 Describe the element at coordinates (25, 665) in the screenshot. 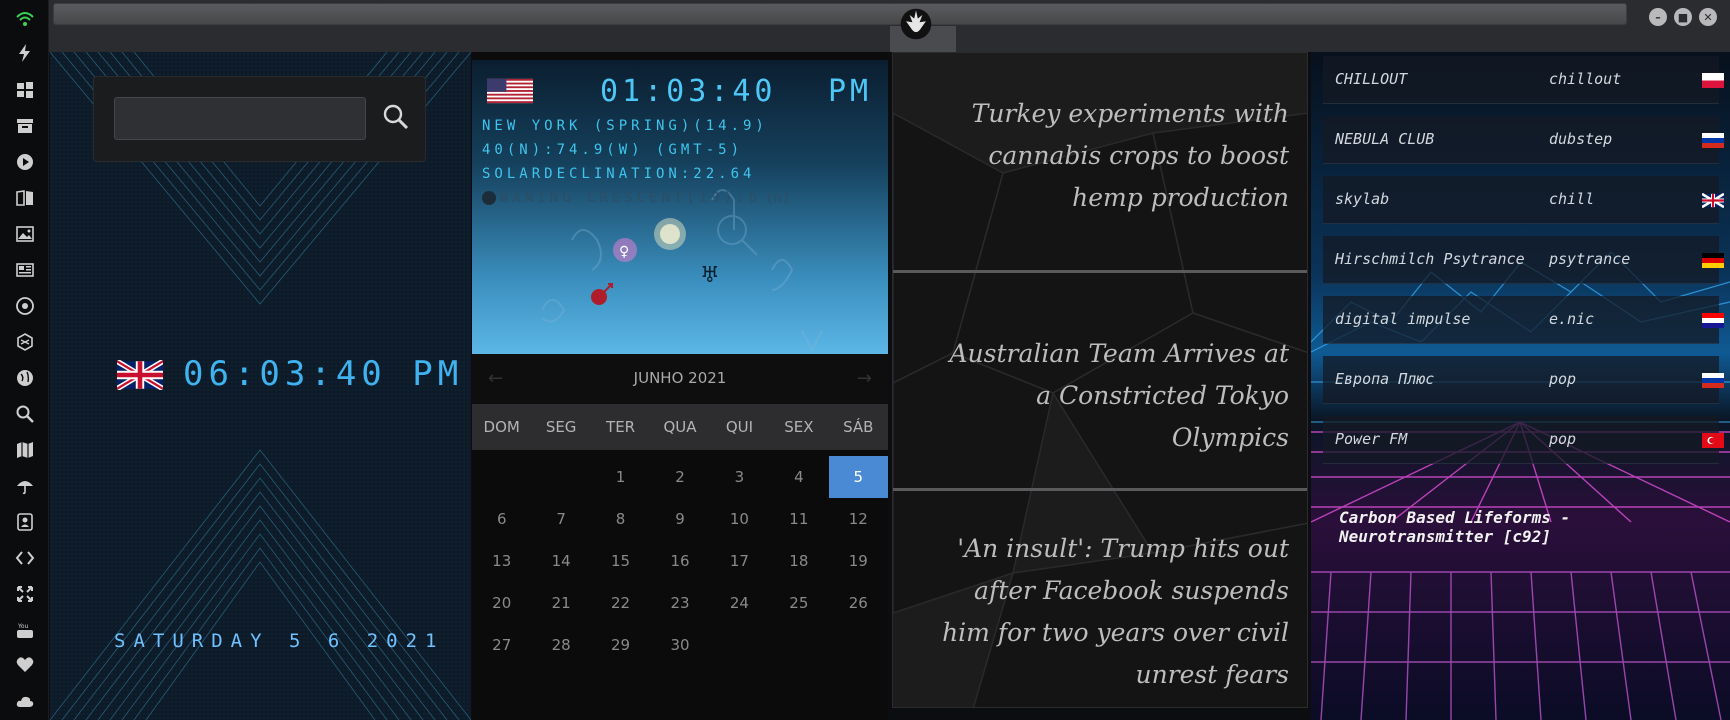

I see `heart-icon` at that location.